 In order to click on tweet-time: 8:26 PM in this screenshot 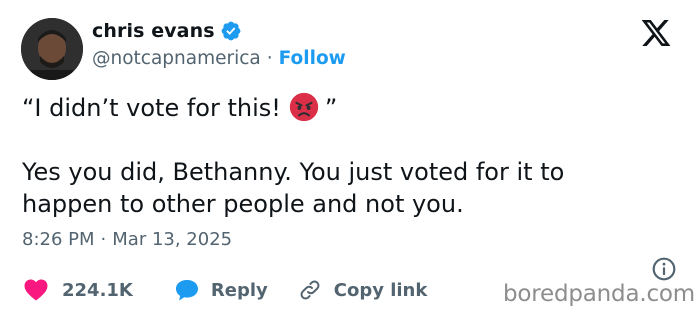, I will do `click(58, 239)`.